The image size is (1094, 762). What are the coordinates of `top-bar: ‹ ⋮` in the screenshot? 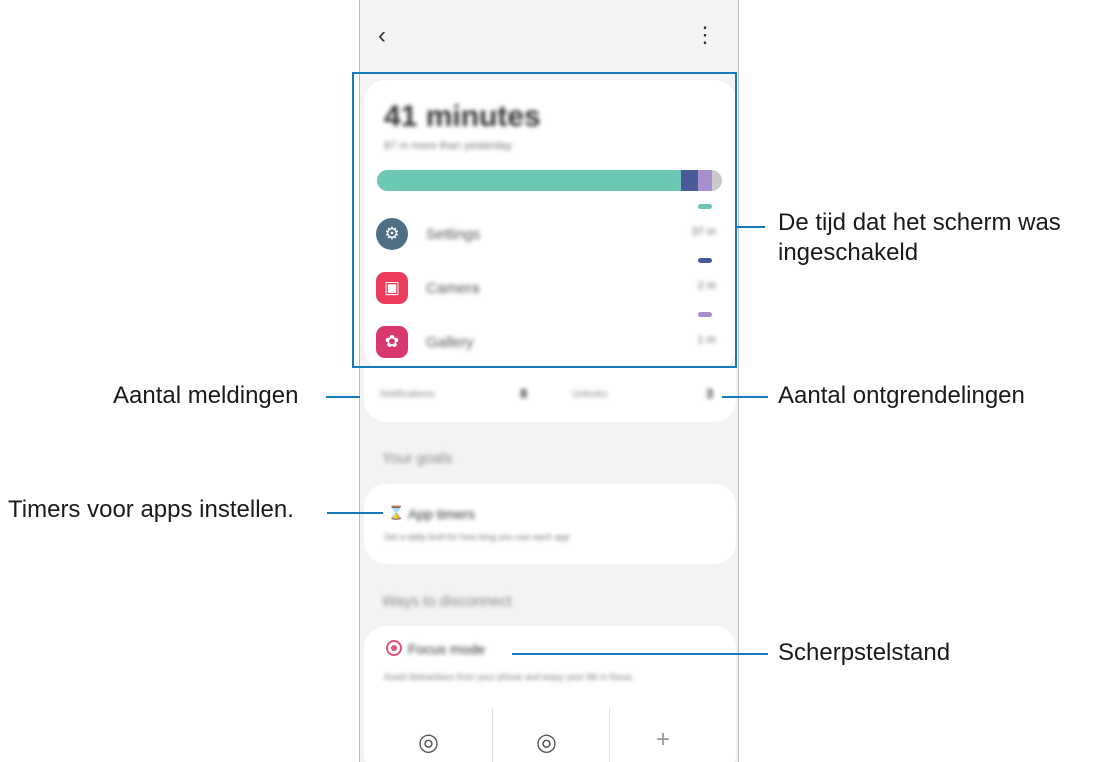 It's located at (549, 35).